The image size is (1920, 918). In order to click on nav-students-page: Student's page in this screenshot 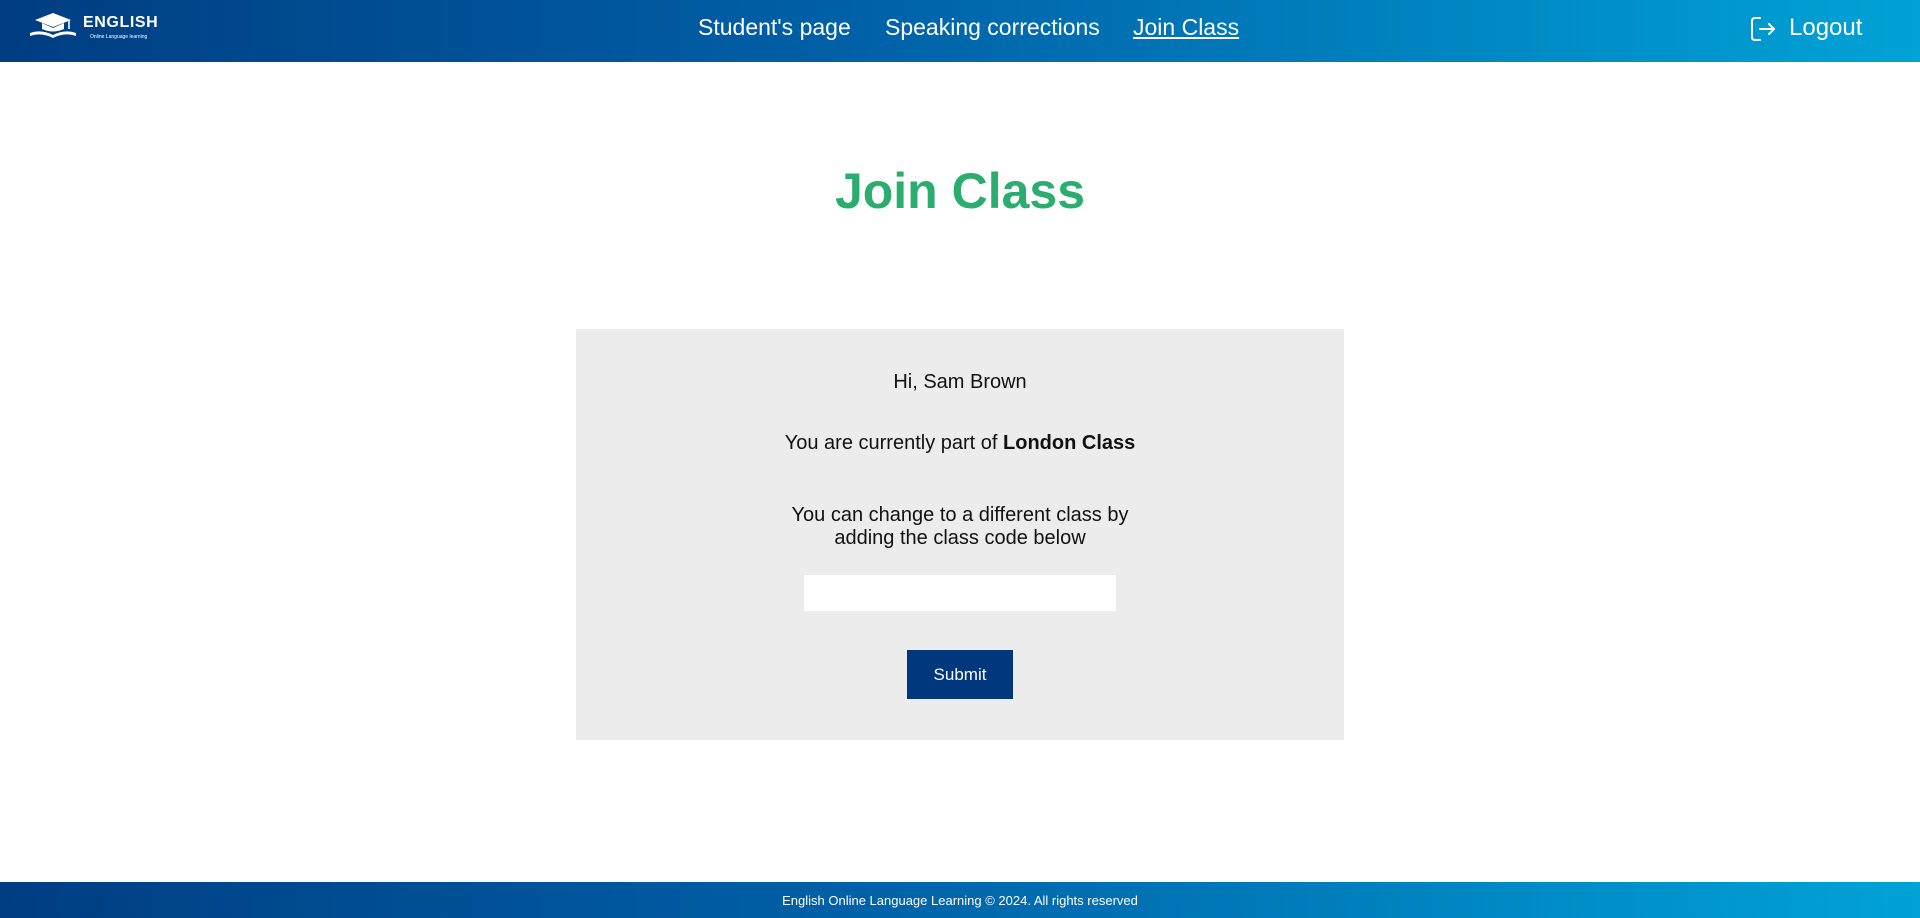, I will do `click(774, 27)`.